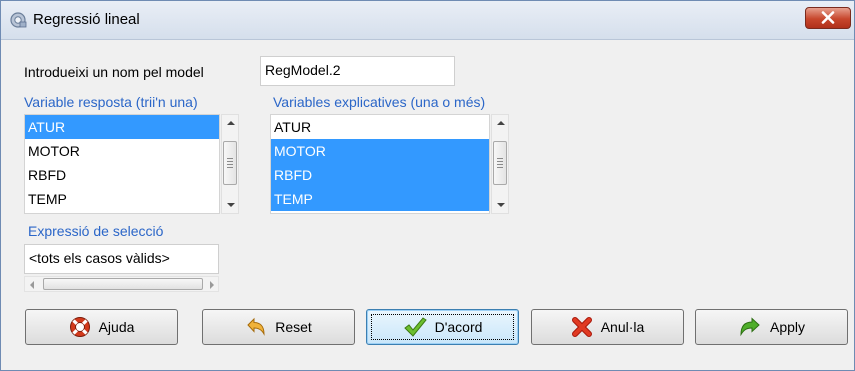  I want to click on selection-expression-label: Expressió de selecció, so click(96, 231).